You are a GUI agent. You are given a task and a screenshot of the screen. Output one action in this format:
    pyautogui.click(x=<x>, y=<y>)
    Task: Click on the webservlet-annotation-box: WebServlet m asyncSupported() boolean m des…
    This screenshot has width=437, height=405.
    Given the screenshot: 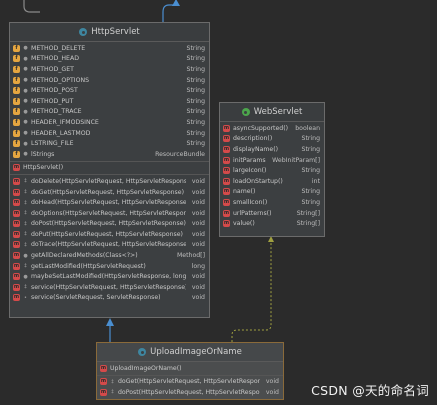 What is the action you would take?
    pyautogui.click(x=272, y=169)
    